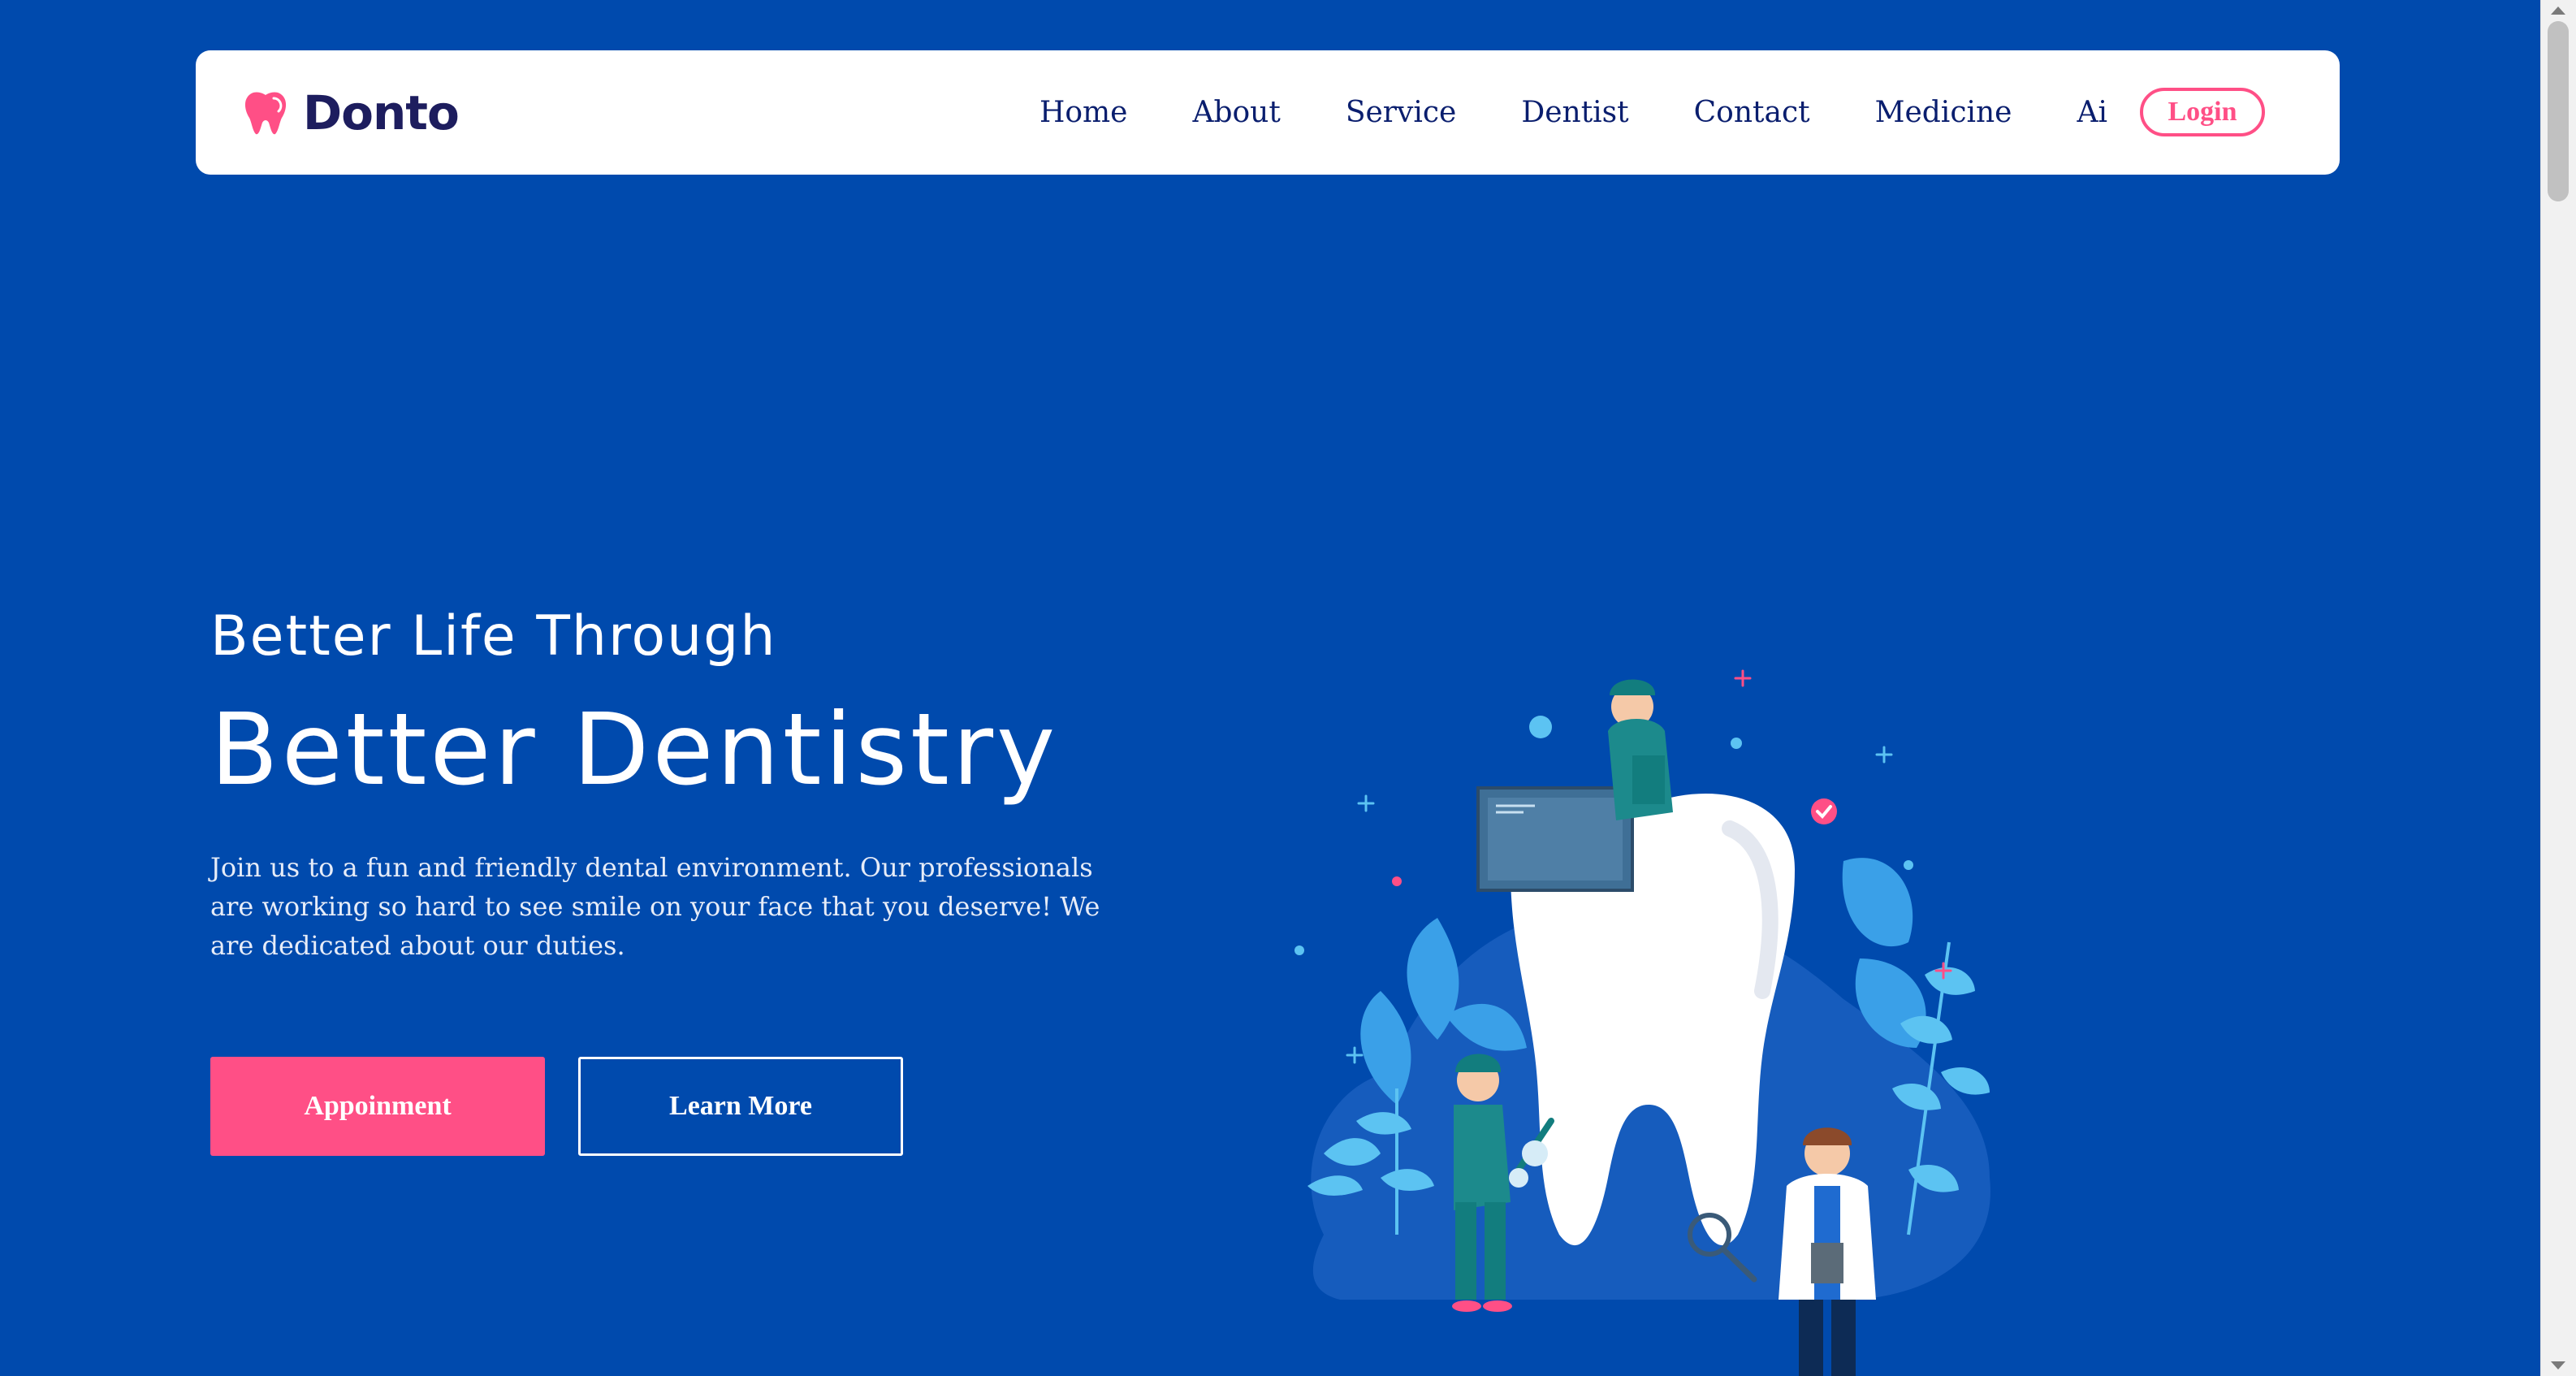 The height and width of the screenshot is (1376, 2576). I want to click on scroll-up-arrow-icon, so click(2558, 11).